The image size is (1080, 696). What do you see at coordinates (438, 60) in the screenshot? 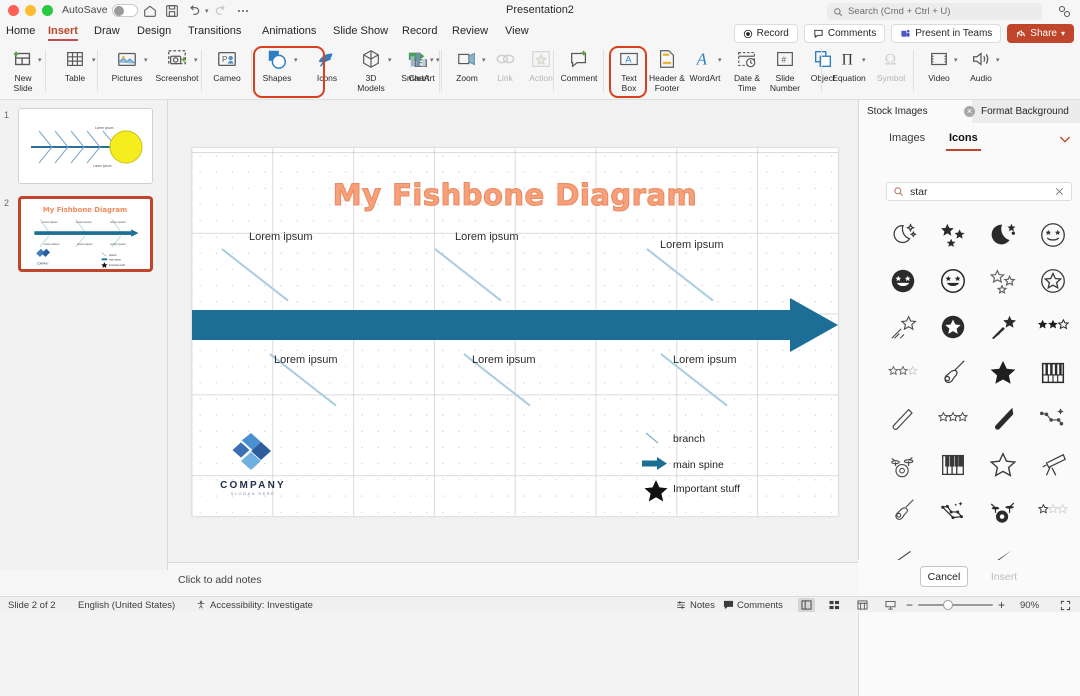
I see `chart-chevron-down-icon: ▾` at bounding box center [438, 60].